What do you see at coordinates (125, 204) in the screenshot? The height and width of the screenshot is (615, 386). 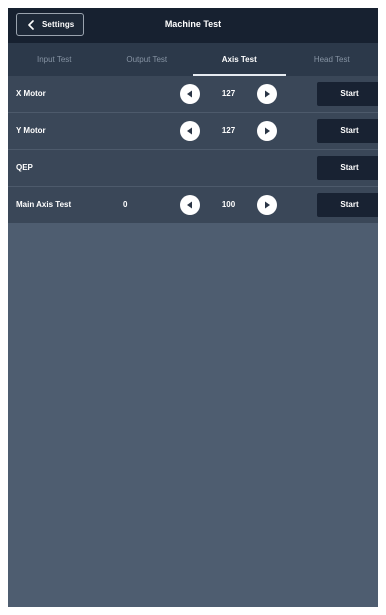 I see `axis-reading: 0` at bounding box center [125, 204].